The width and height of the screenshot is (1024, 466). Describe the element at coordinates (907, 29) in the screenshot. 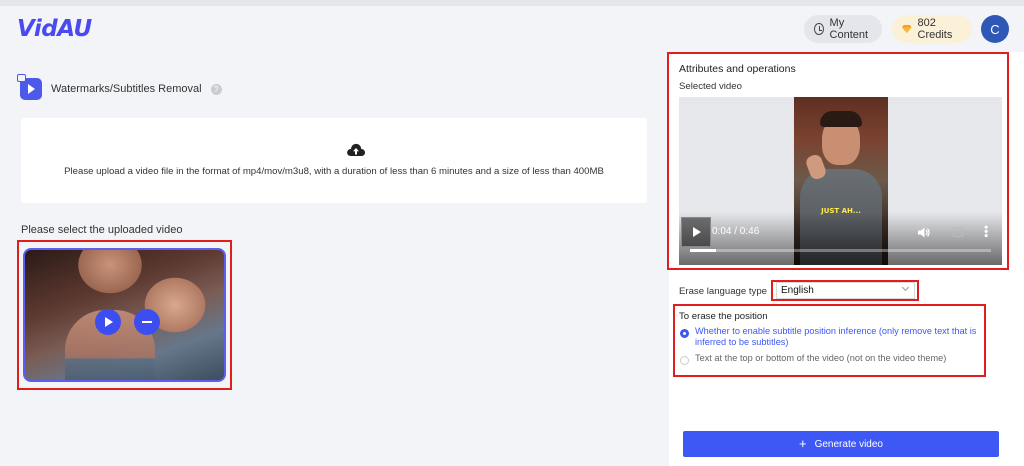

I see `diamond-icon` at that location.